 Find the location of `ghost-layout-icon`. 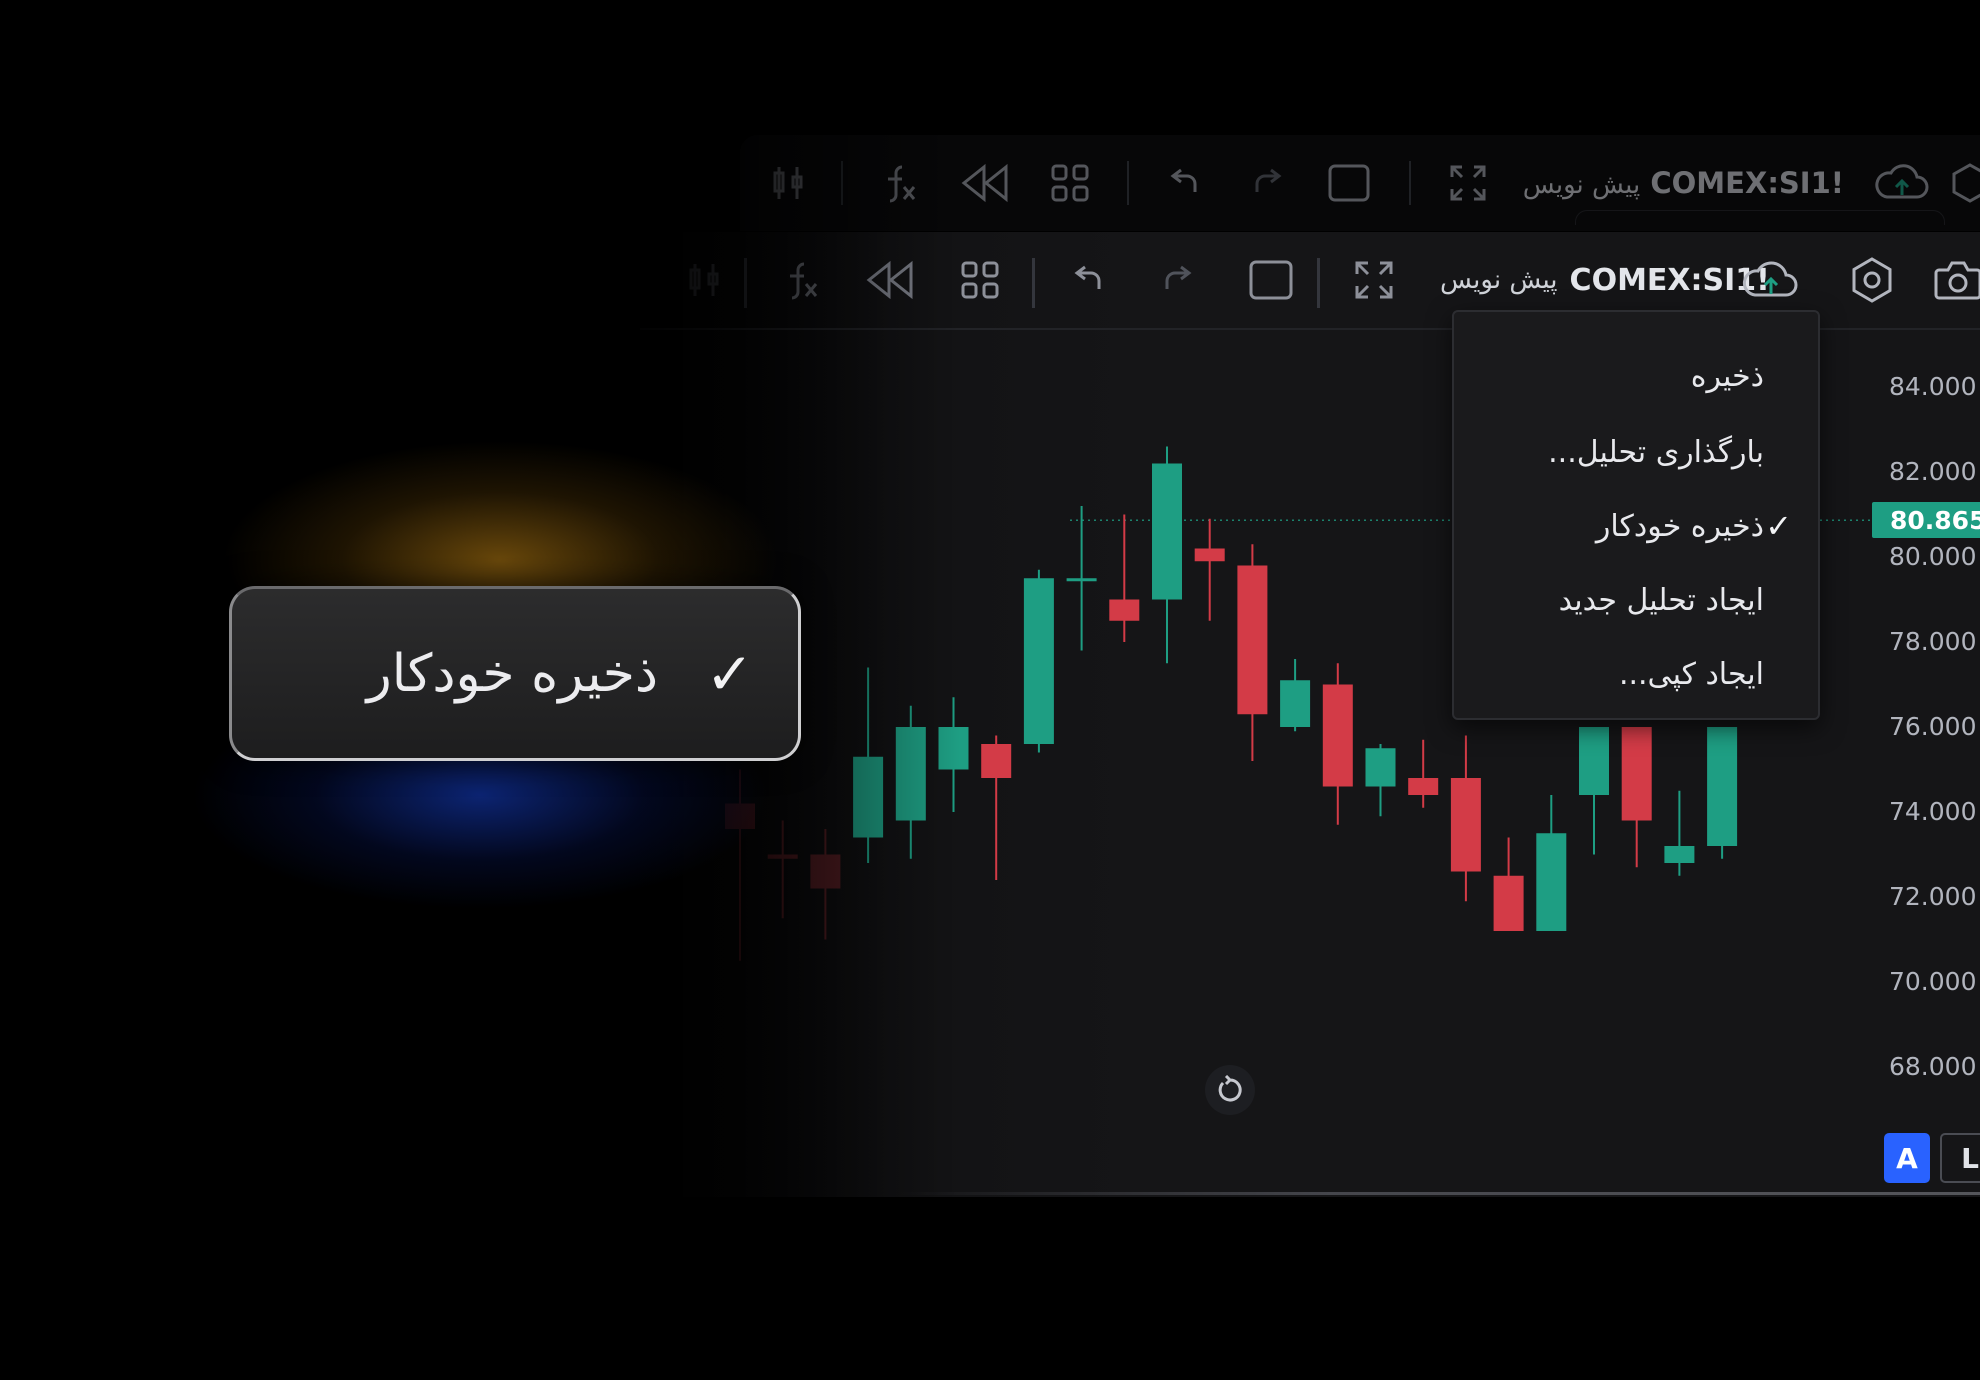

ghost-layout-icon is located at coordinates (1070, 183).